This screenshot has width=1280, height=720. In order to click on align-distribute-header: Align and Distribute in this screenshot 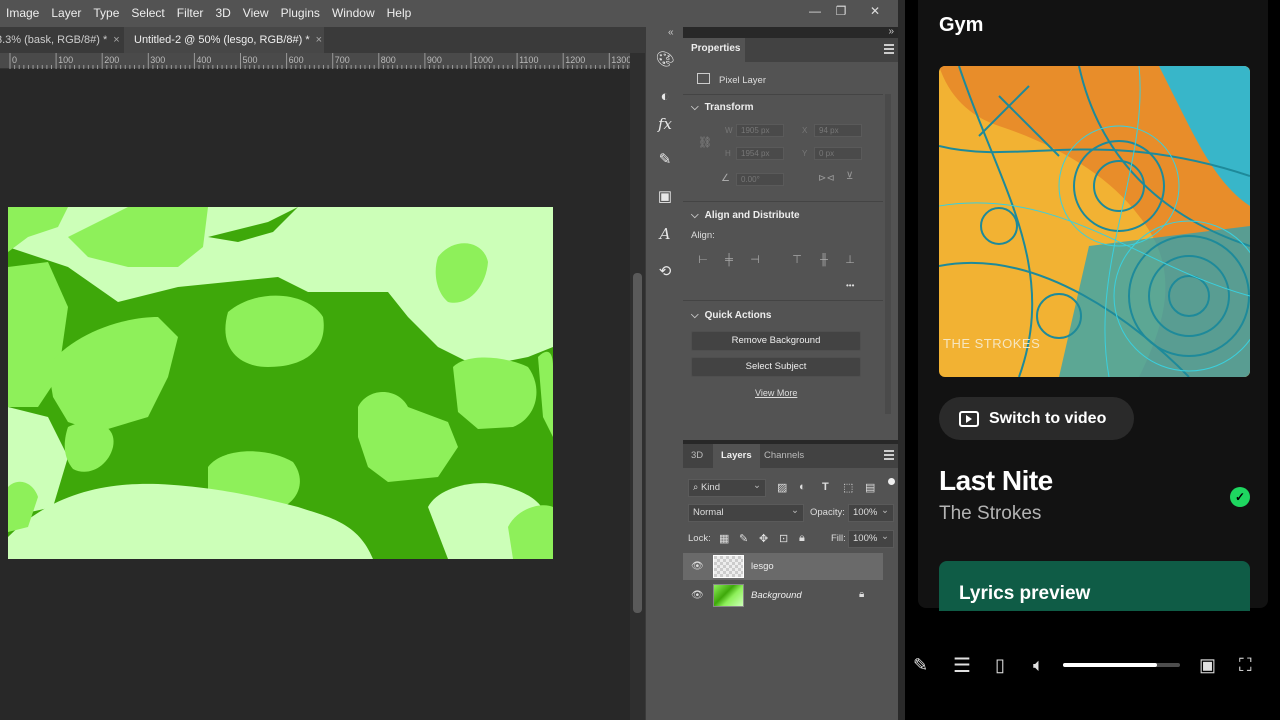, I will do `click(745, 215)`.